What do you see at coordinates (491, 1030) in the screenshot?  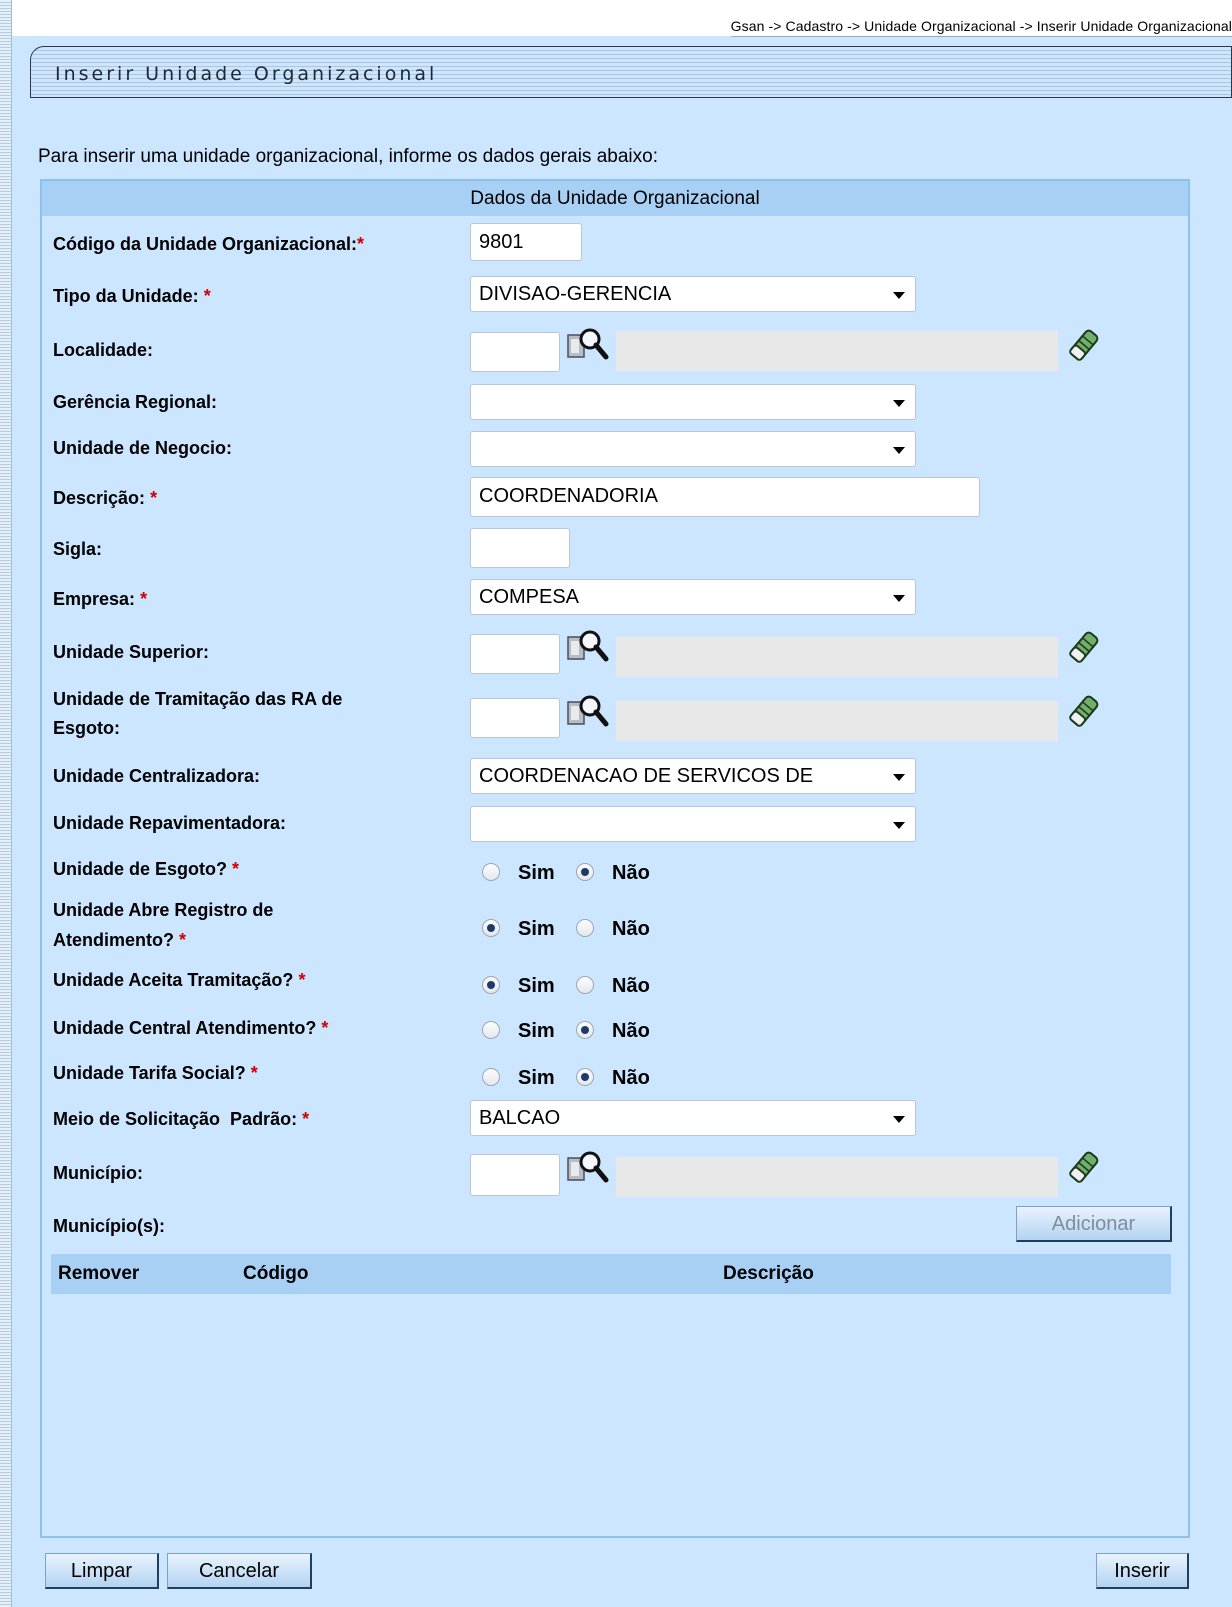 I see `central-atendimento-sim-radio` at bounding box center [491, 1030].